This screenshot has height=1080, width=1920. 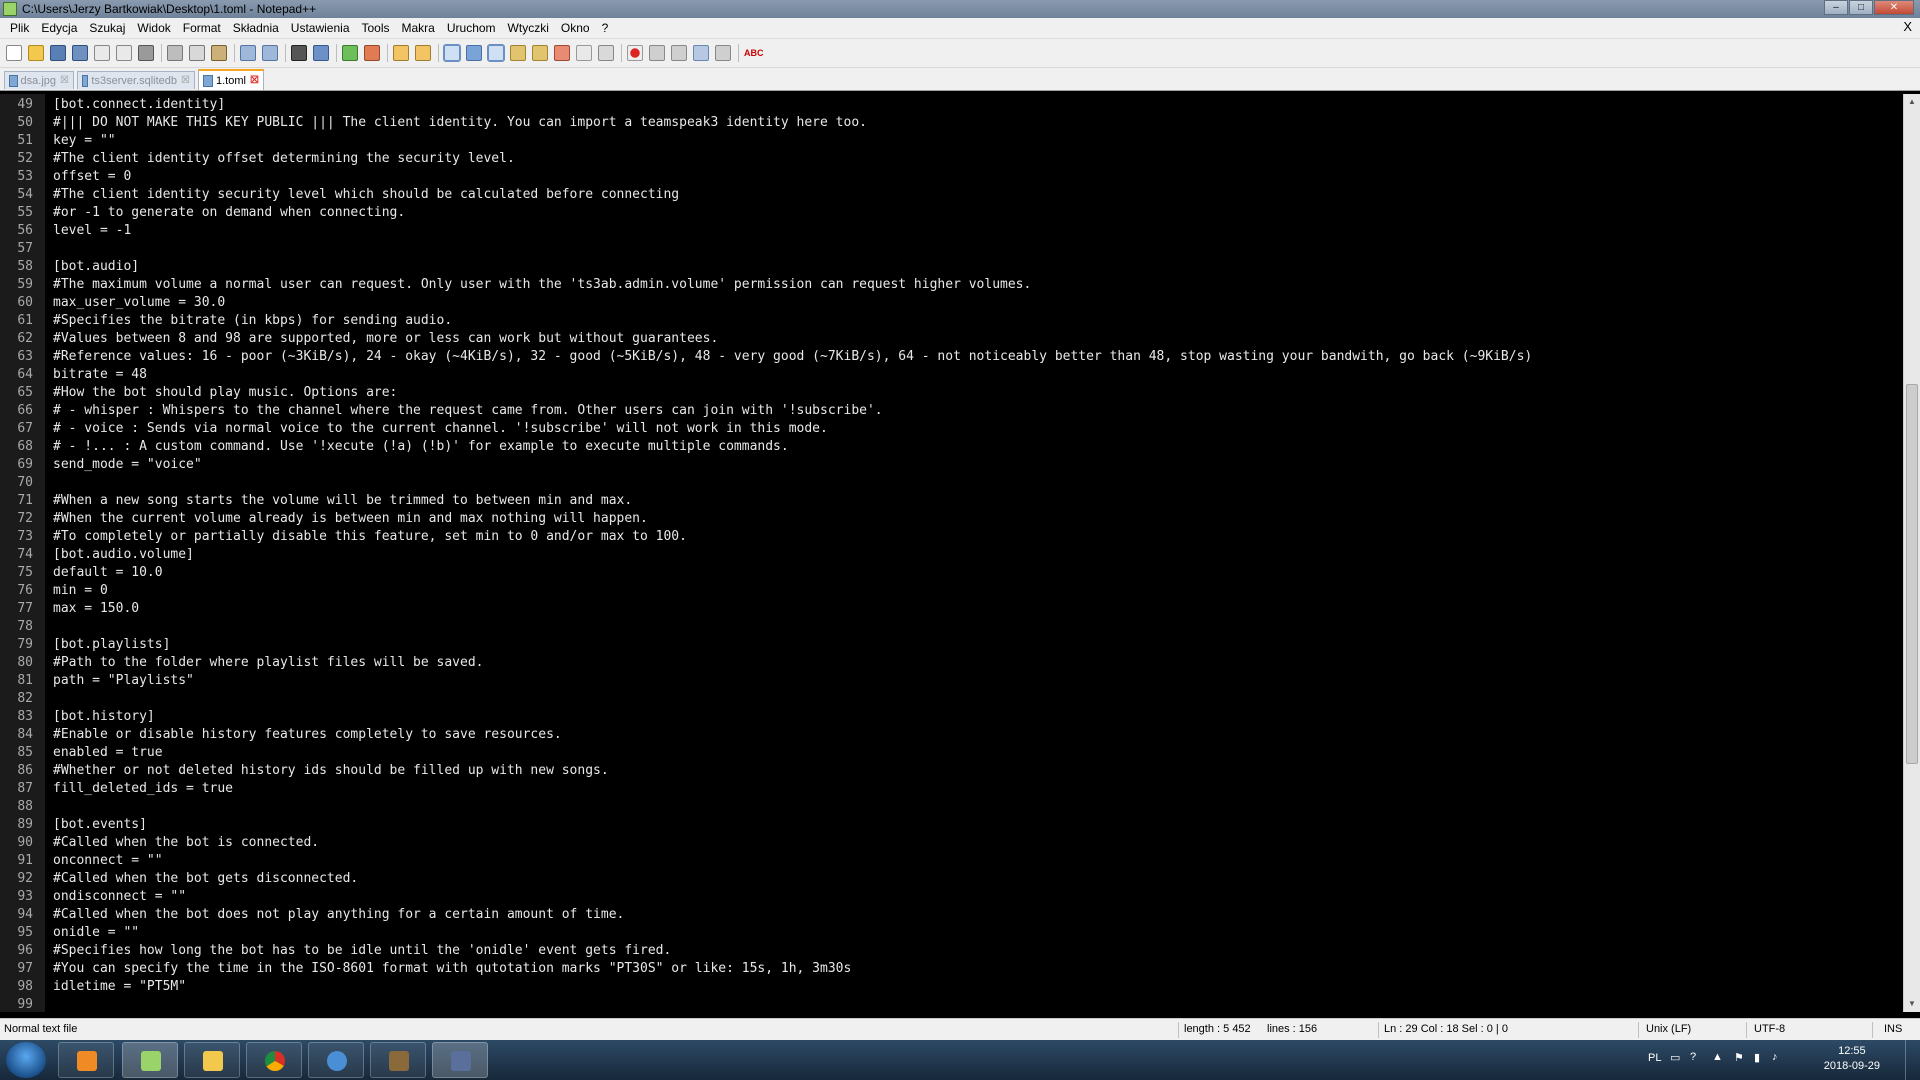 What do you see at coordinates (951, 933) in the screenshot?
I see `code-line: 95 onidle = ""` at bounding box center [951, 933].